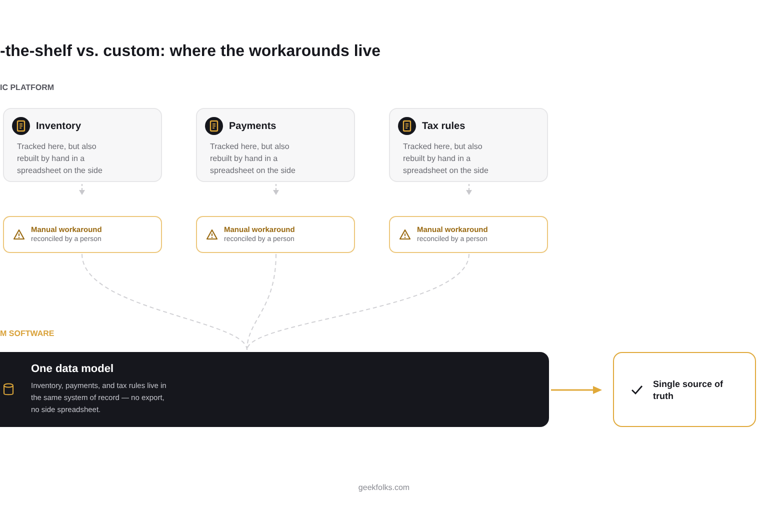  What do you see at coordinates (444, 126) in the screenshot?
I see `card-title: Tax rules` at bounding box center [444, 126].